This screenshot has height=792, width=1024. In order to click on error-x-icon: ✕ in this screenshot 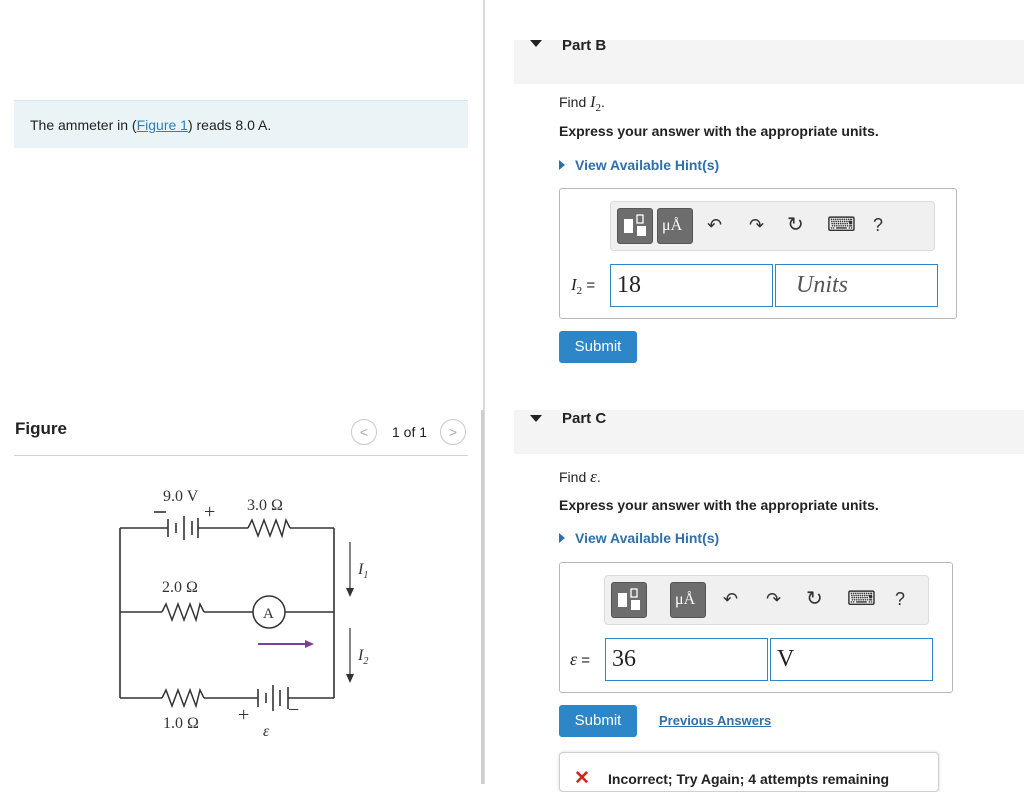, I will do `click(582, 778)`.